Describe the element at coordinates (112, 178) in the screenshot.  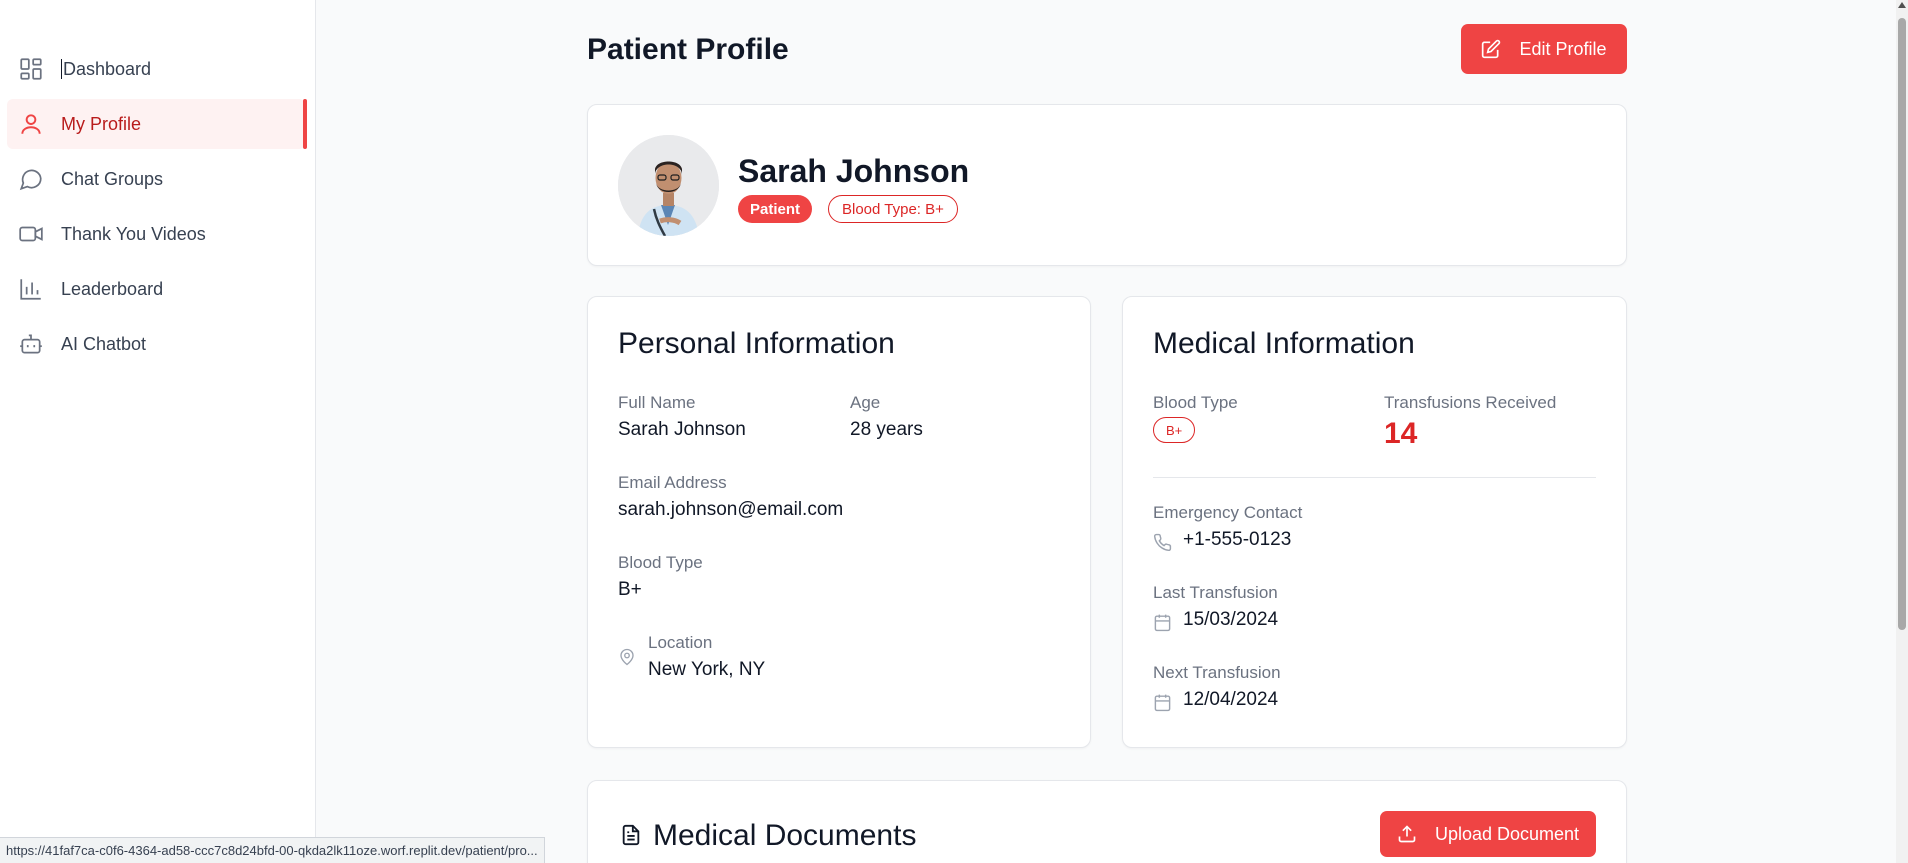
I see `sidebar-item-label: Chat Groups` at that location.